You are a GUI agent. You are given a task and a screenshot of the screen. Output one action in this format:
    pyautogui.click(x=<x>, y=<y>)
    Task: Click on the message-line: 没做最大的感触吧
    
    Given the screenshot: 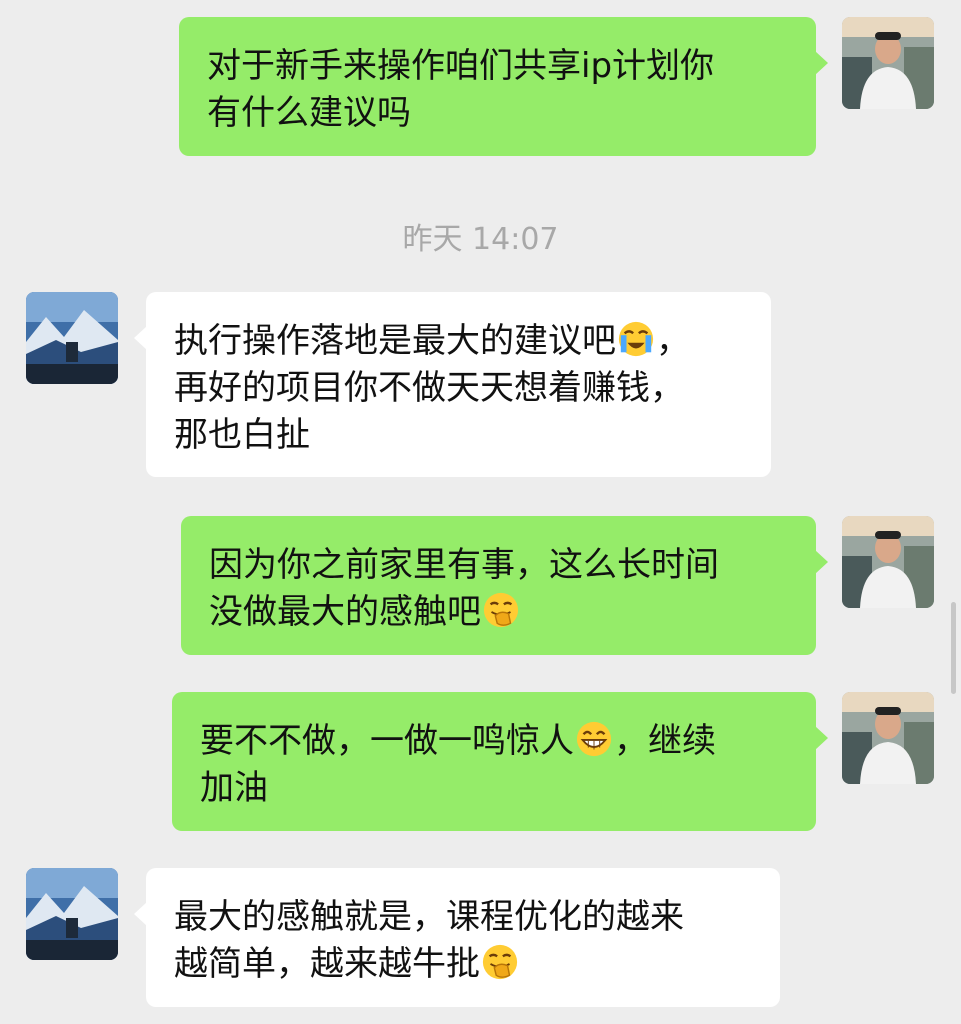 What is the action you would take?
    pyautogui.click(x=498, y=612)
    